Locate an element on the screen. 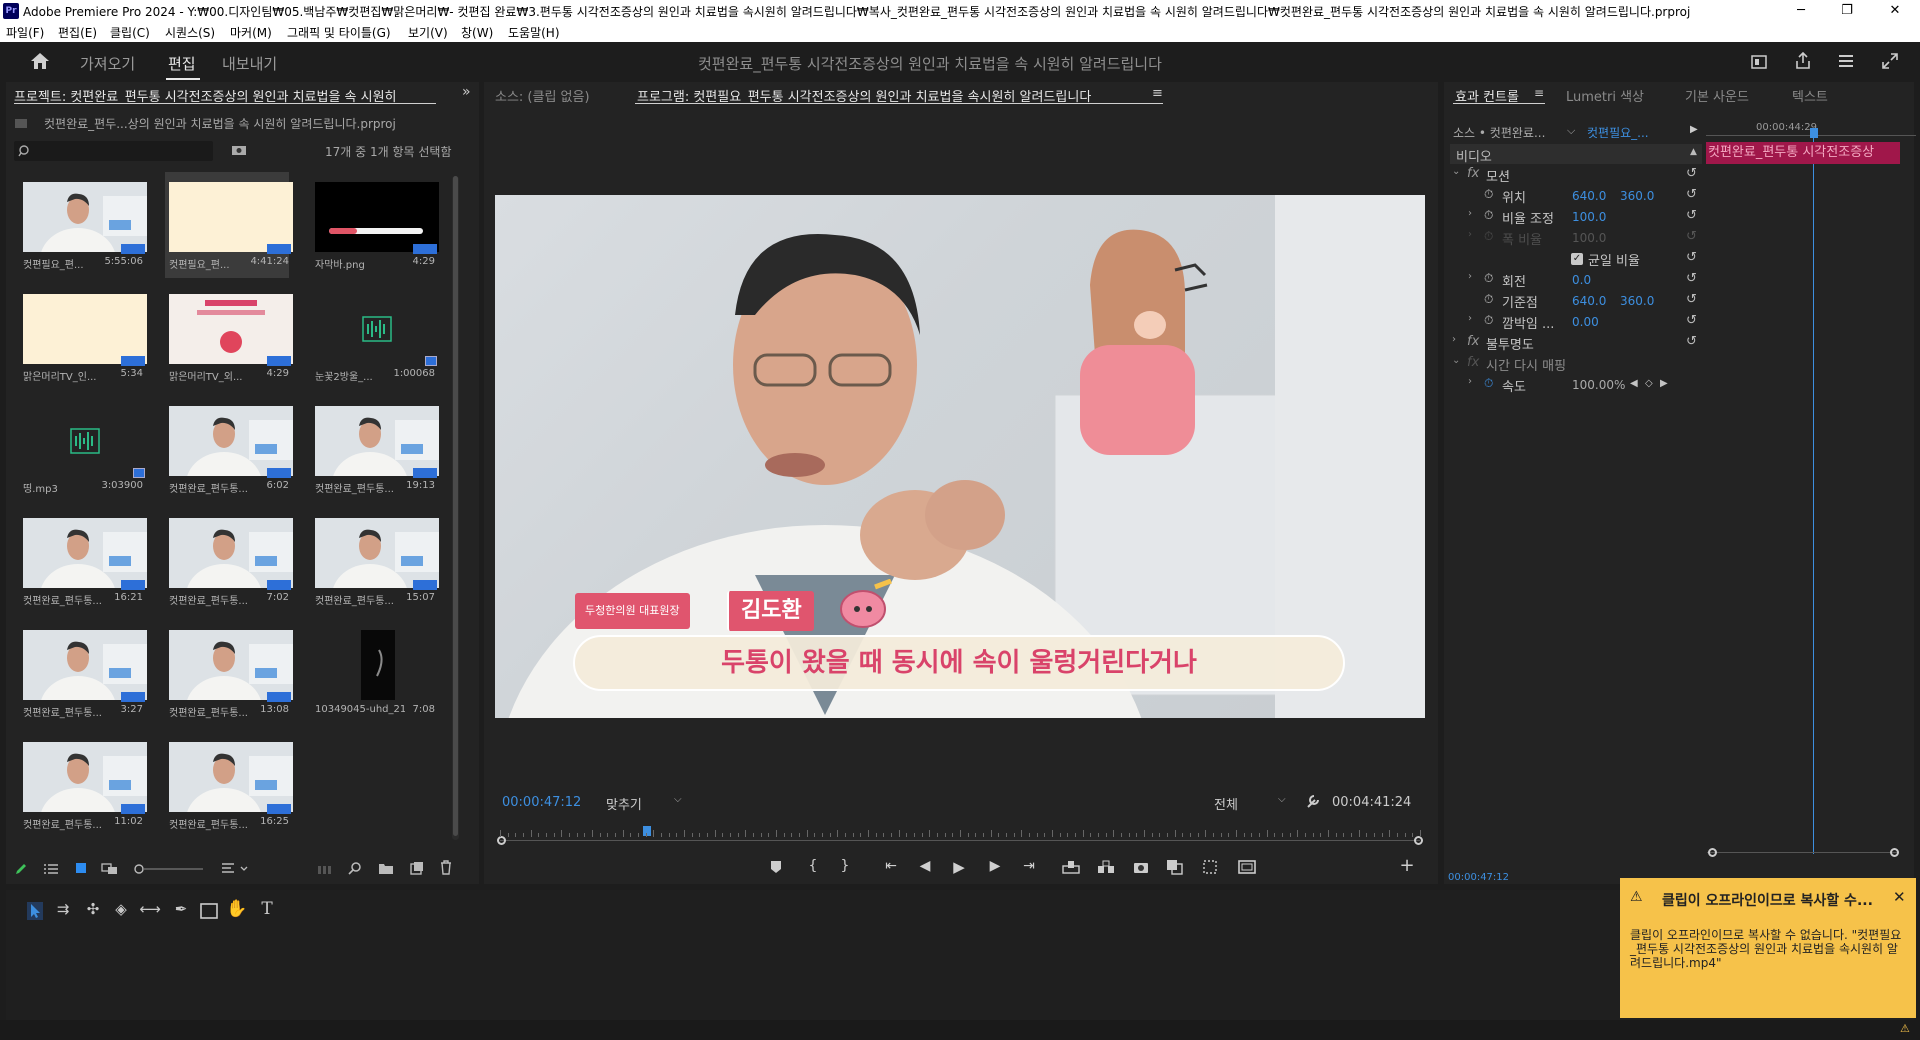 Image resolution: width=1920 pixels, height=1040 pixels. prev-keyframe-icon: ◀ is located at coordinates (1634, 383).